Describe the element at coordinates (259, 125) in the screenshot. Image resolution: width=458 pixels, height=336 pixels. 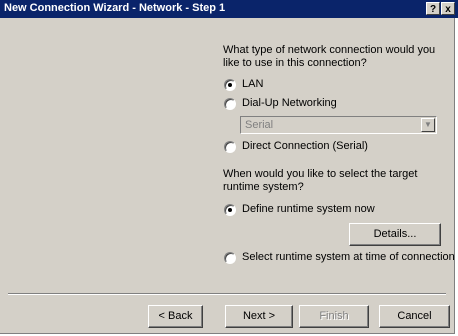
I see `serial-select-value: Serial` at that location.